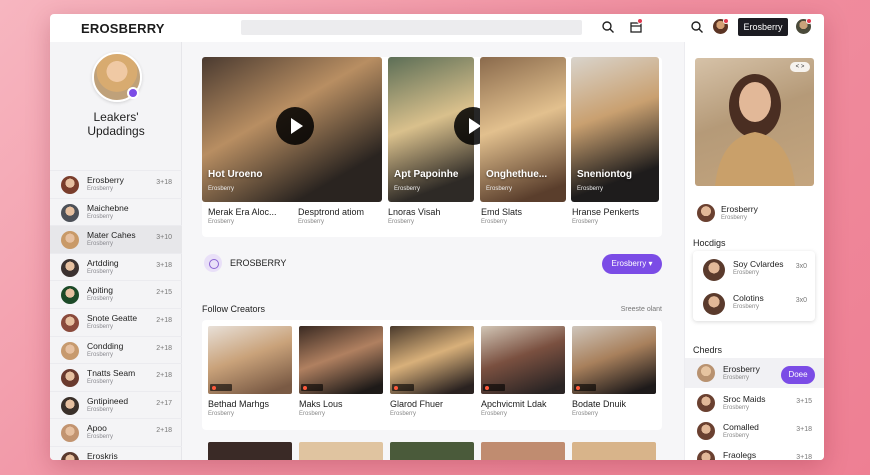  Describe the element at coordinates (312, 387) in the screenshot. I see `live-tag` at that location.